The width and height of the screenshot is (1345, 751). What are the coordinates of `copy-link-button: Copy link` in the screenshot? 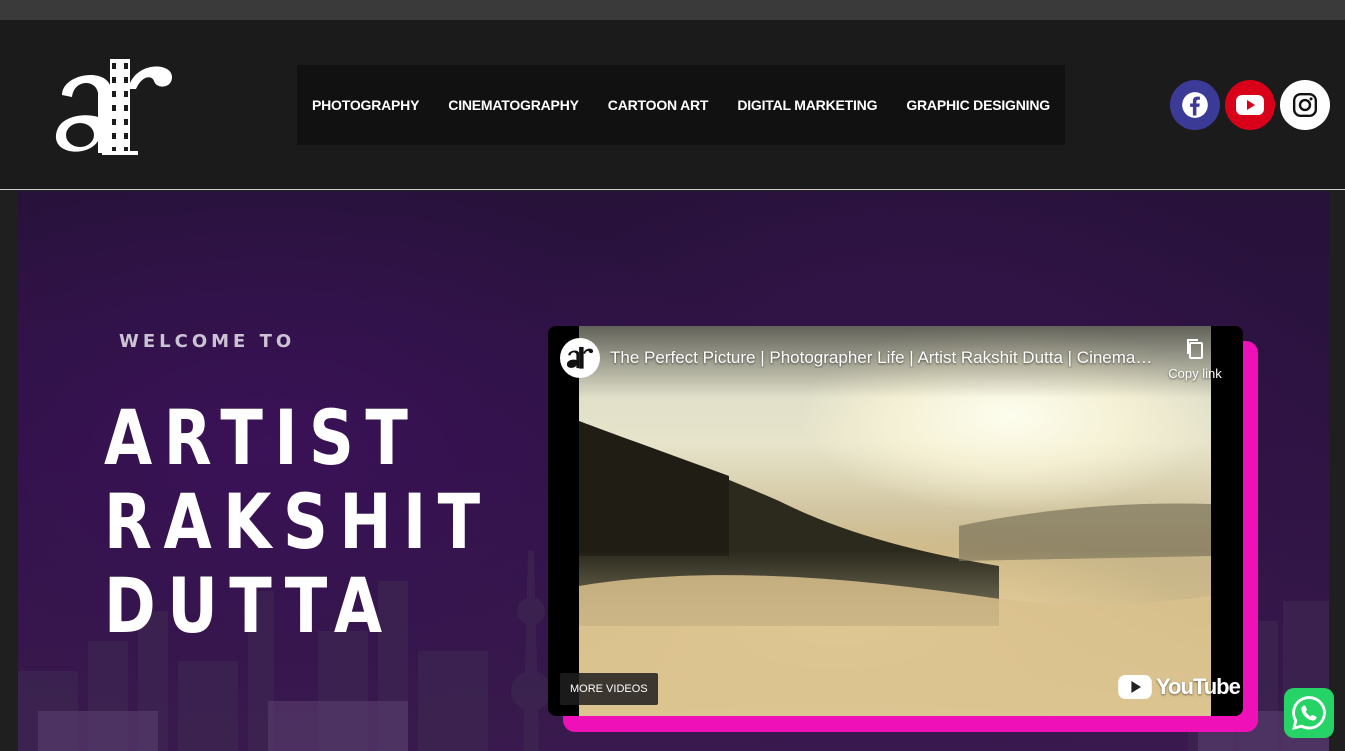 It's located at (1195, 359).